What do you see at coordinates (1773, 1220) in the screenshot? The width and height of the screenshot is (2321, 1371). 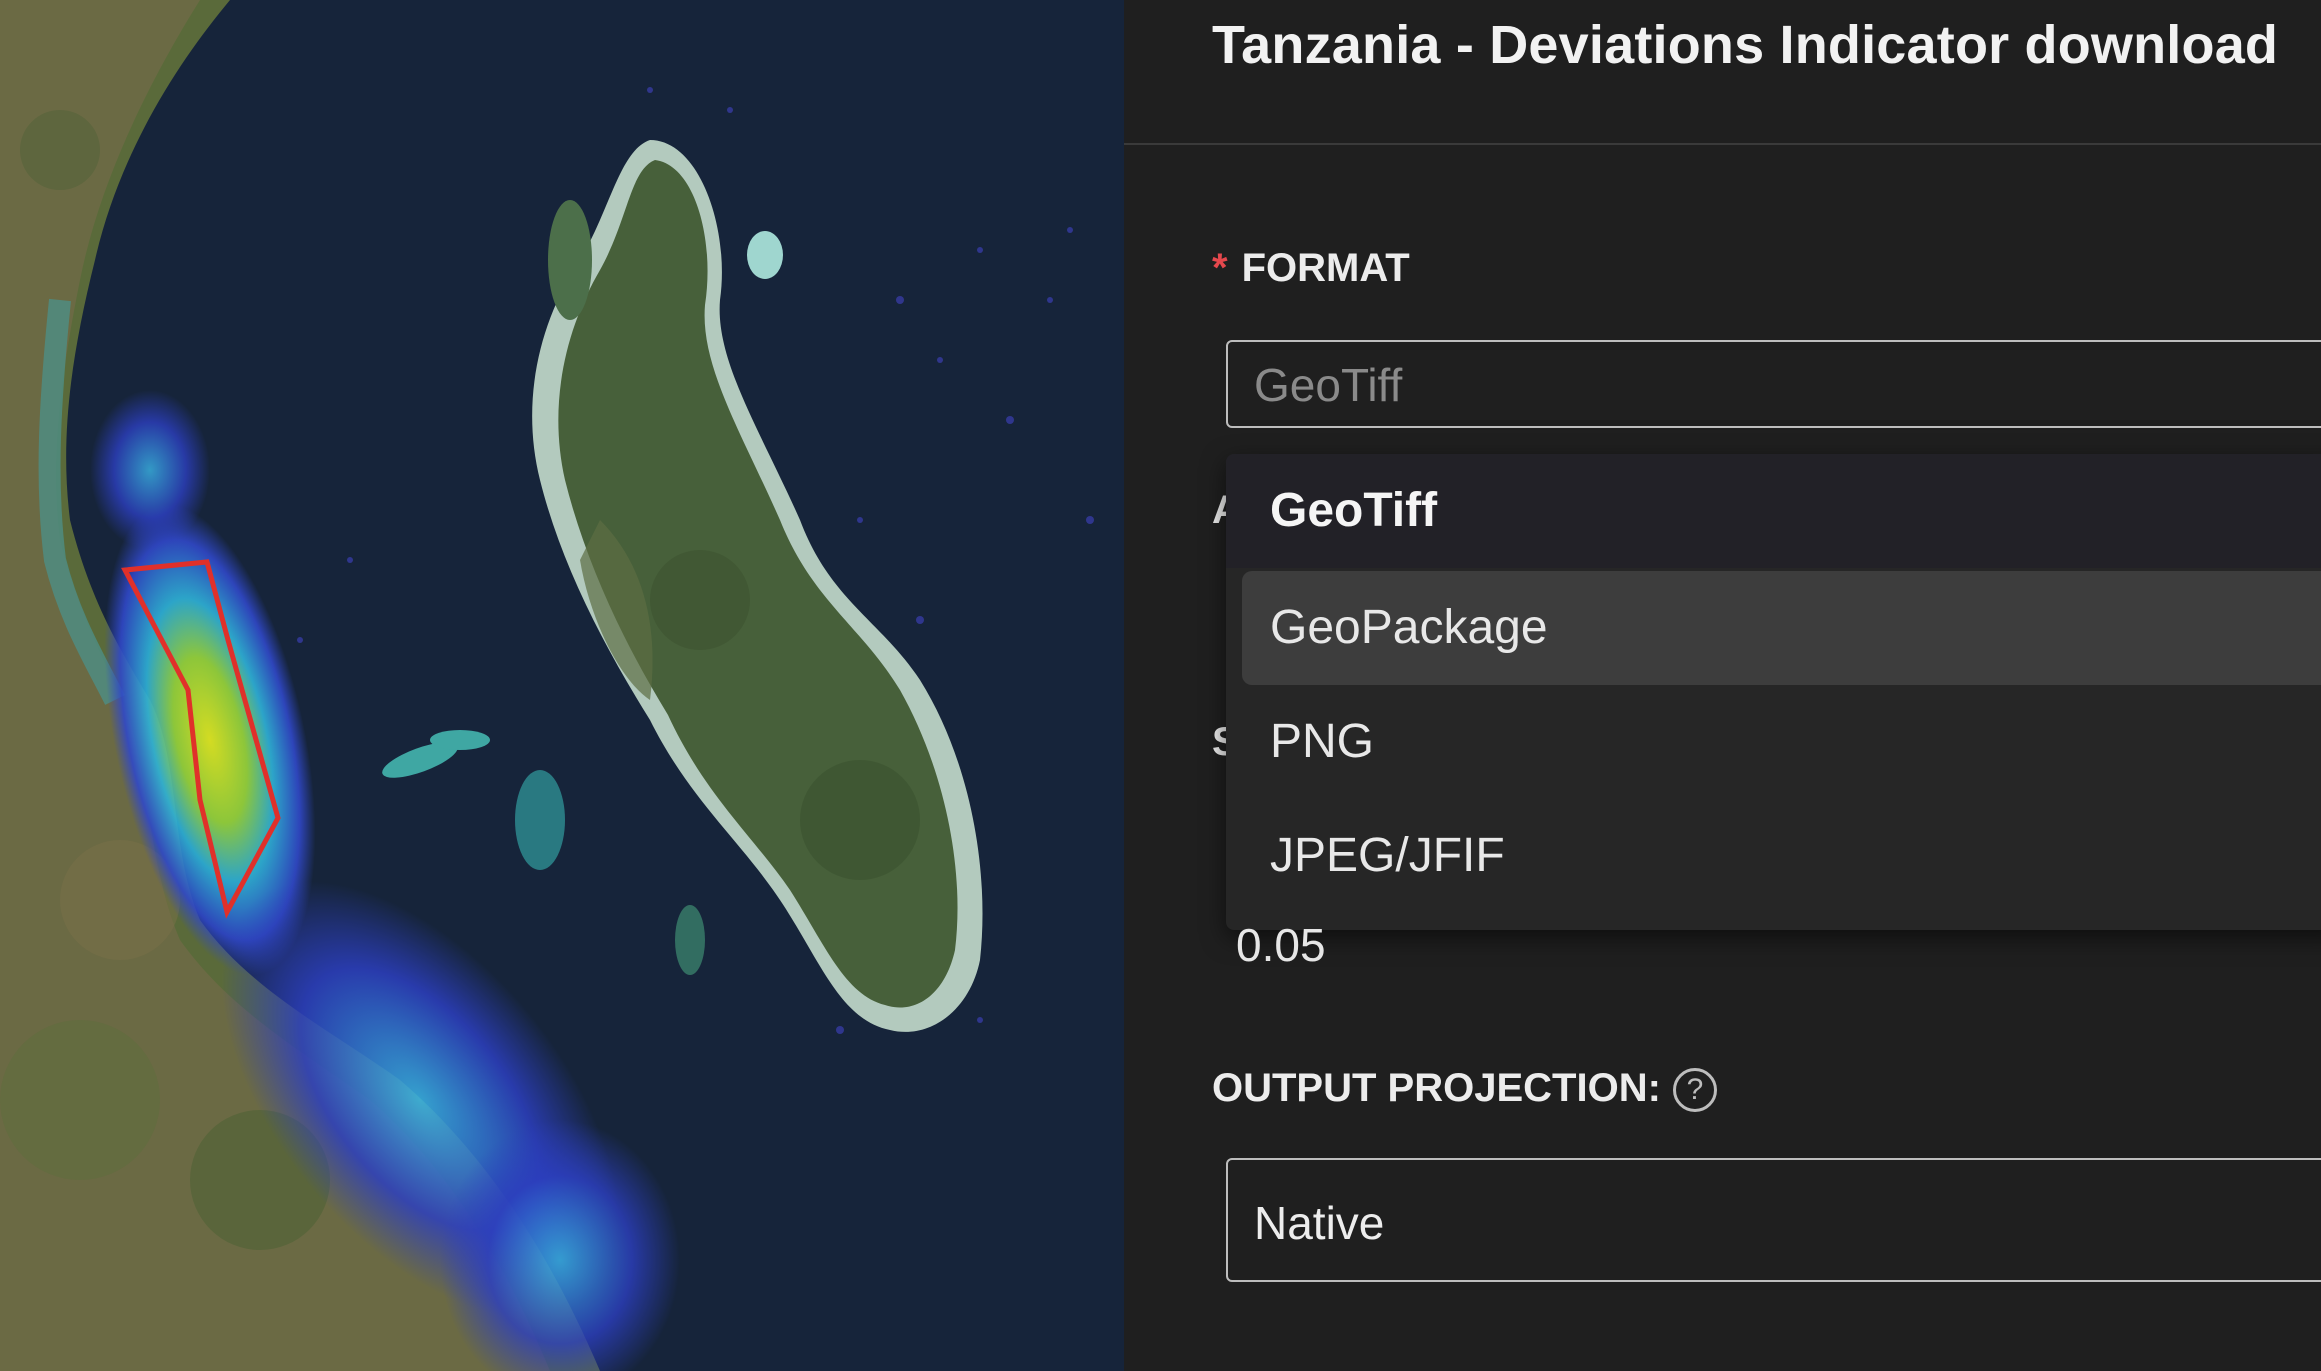 I see `output-projection-select: Native` at bounding box center [1773, 1220].